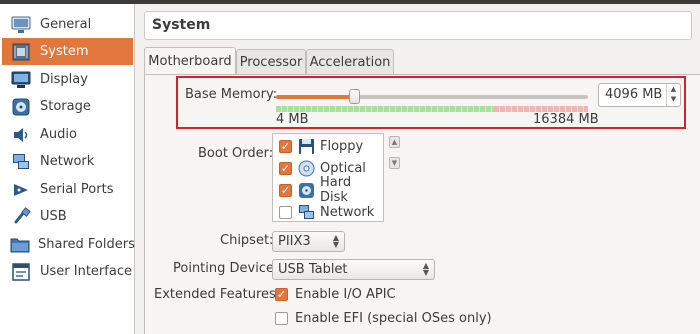 The width and height of the screenshot is (700, 334). I want to click on system-icon, so click(21, 52).